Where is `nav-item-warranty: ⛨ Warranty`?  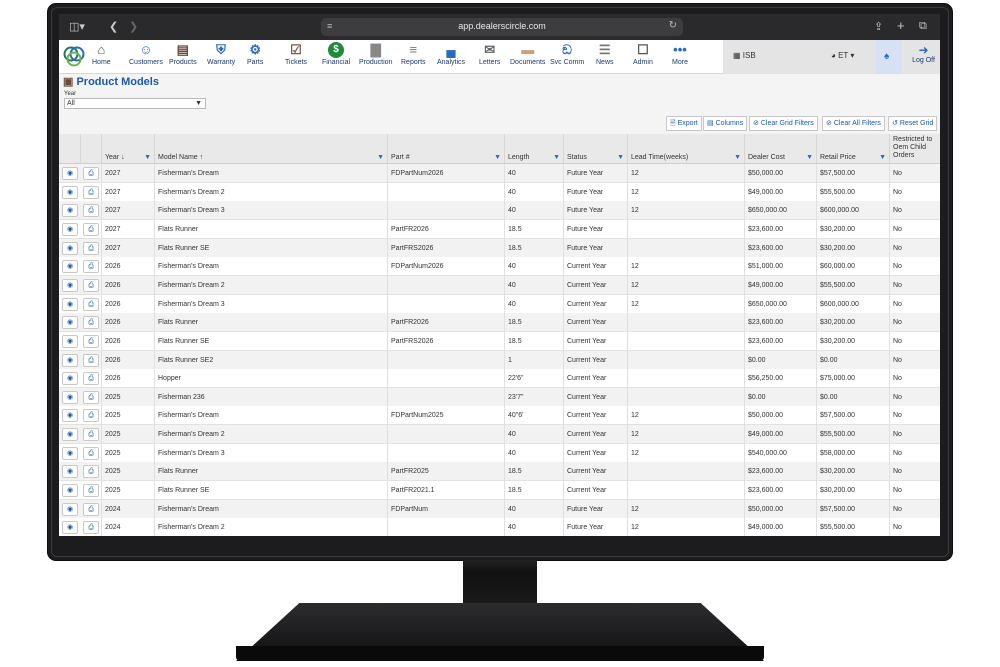 nav-item-warranty: ⛨ Warranty is located at coordinates (221, 54).